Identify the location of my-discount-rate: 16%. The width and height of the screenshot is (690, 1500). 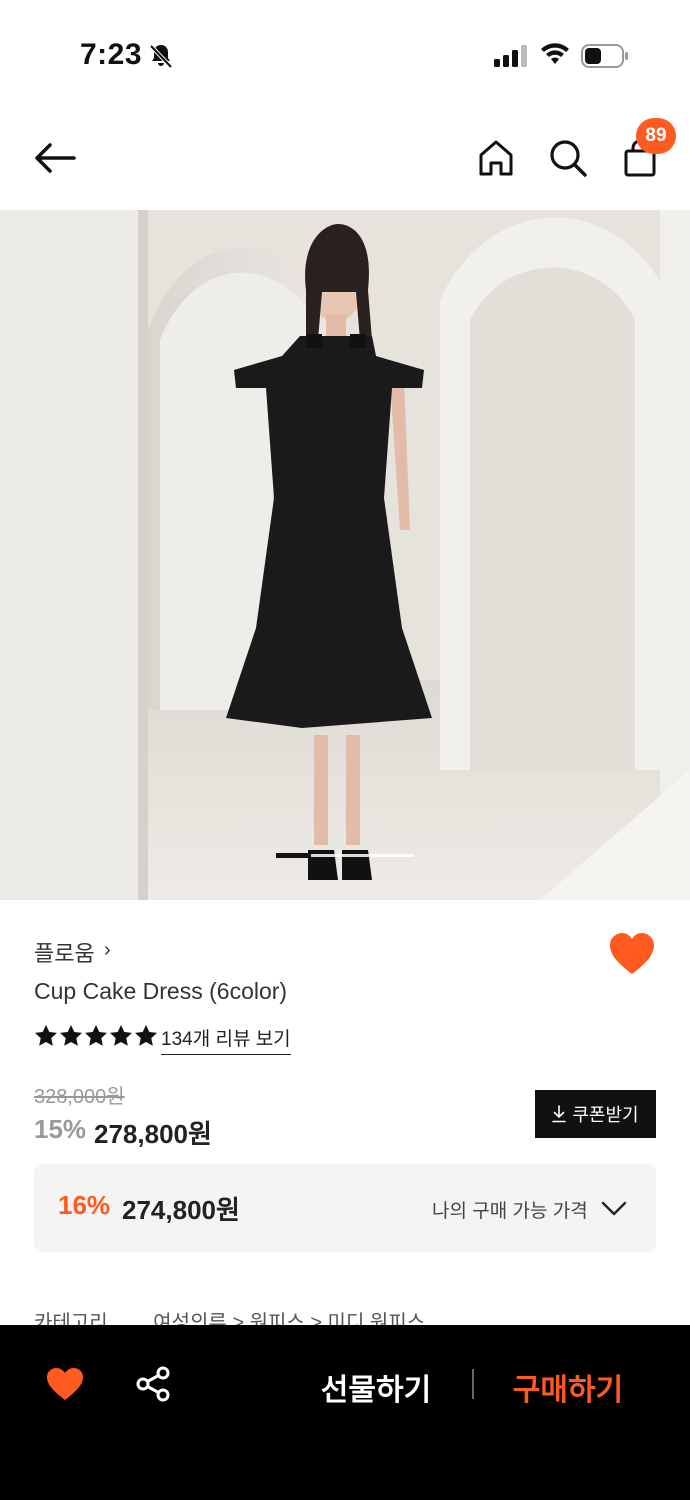
(84, 1205).